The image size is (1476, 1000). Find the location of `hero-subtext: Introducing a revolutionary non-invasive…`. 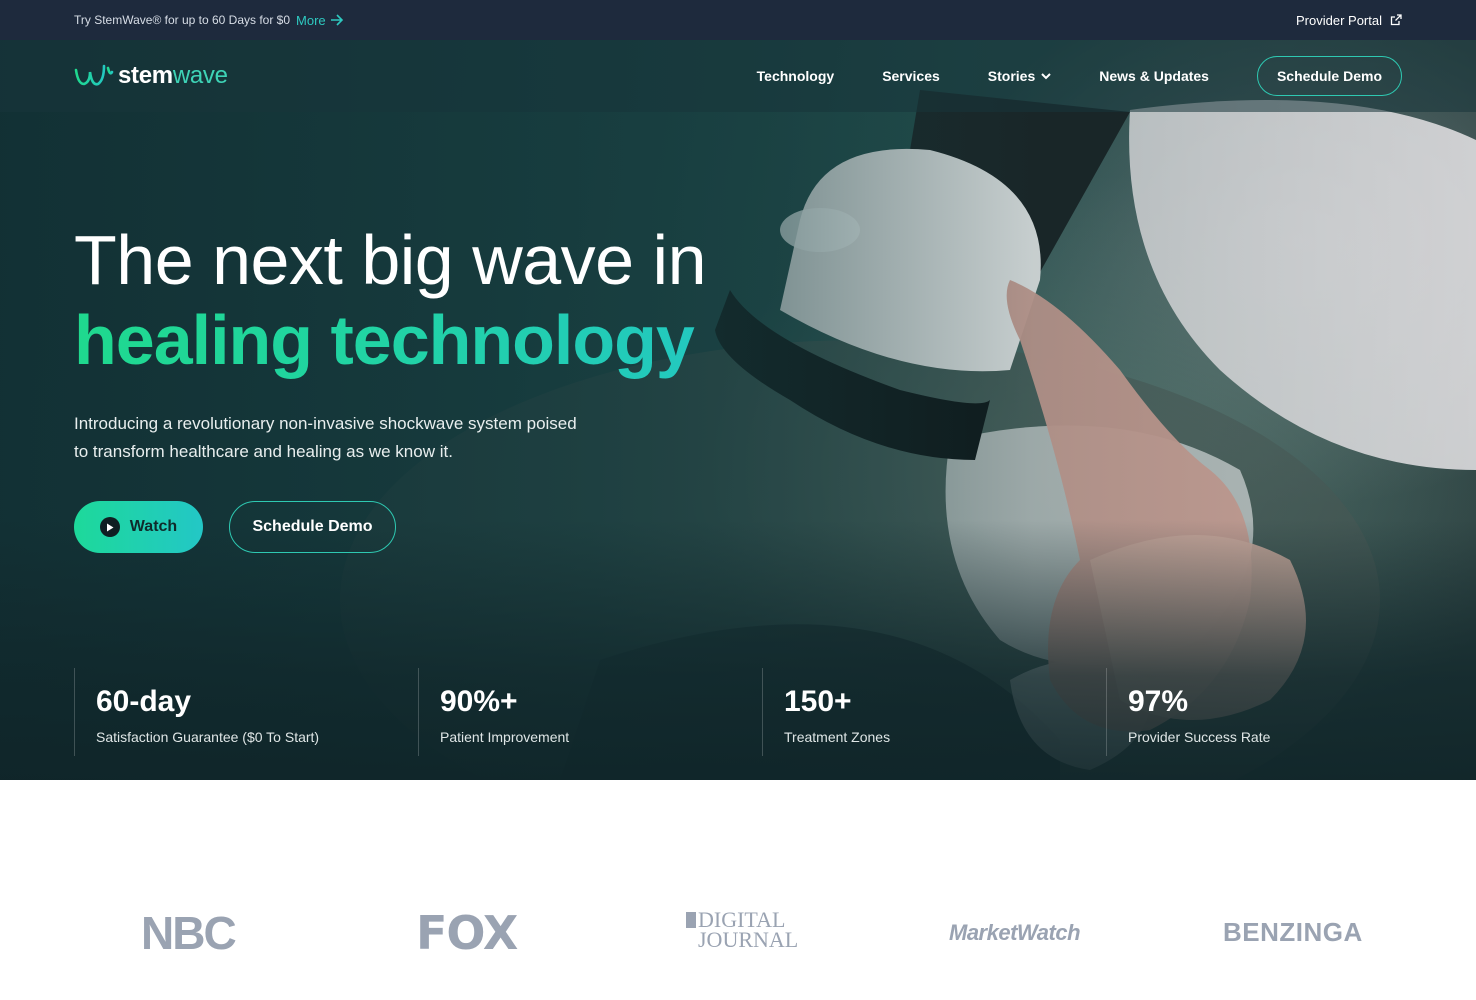

hero-subtext: Introducing a revolutionary non-invasive… is located at coordinates (325, 437).